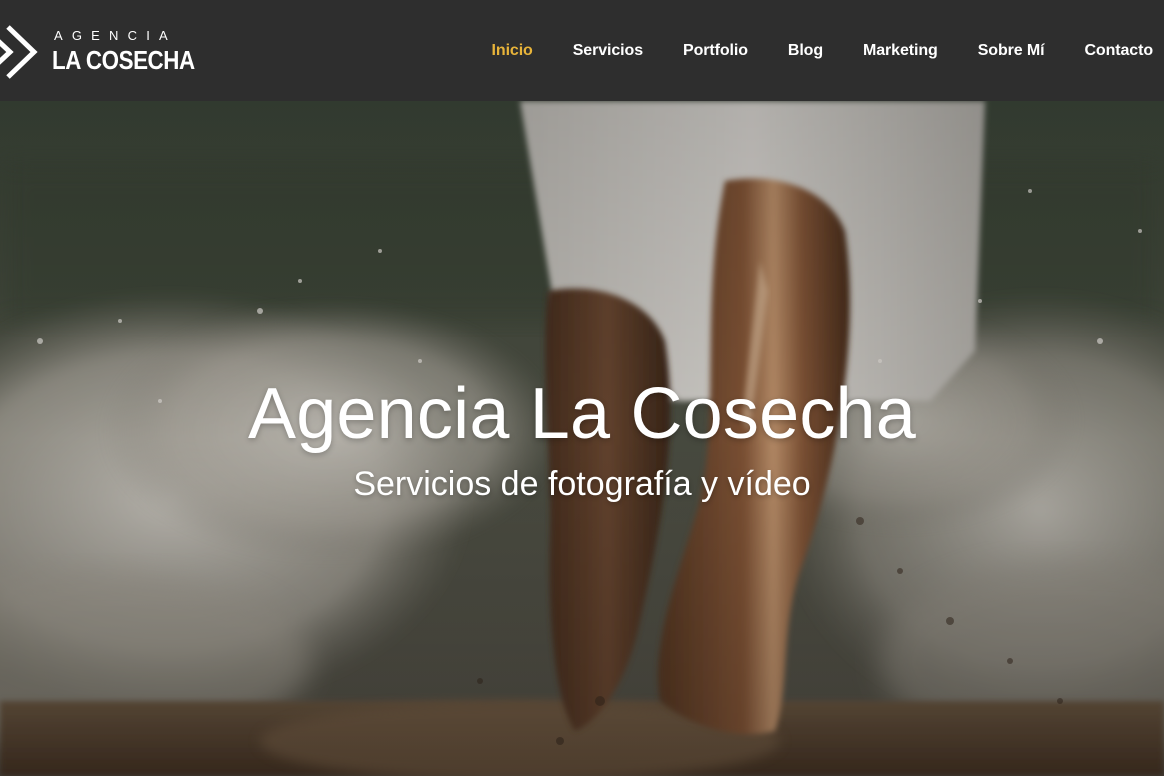 The width and height of the screenshot is (1164, 776). What do you see at coordinates (115, 35) in the screenshot?
I see `brand-top-text: AGENCIA` at bounding box center [115, 35].